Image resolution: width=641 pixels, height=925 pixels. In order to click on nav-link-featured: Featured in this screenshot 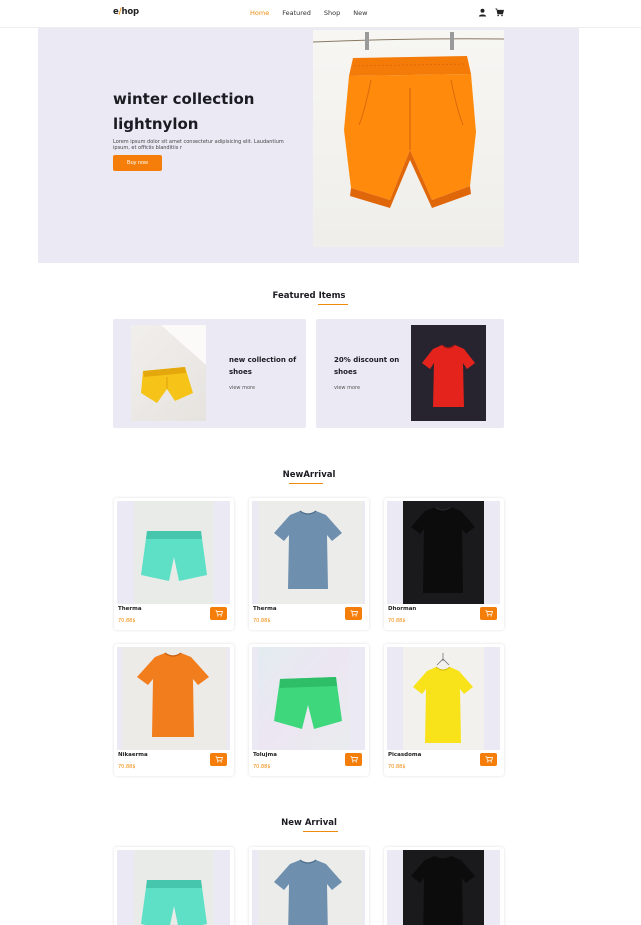, I will do `click(296, 13)`.